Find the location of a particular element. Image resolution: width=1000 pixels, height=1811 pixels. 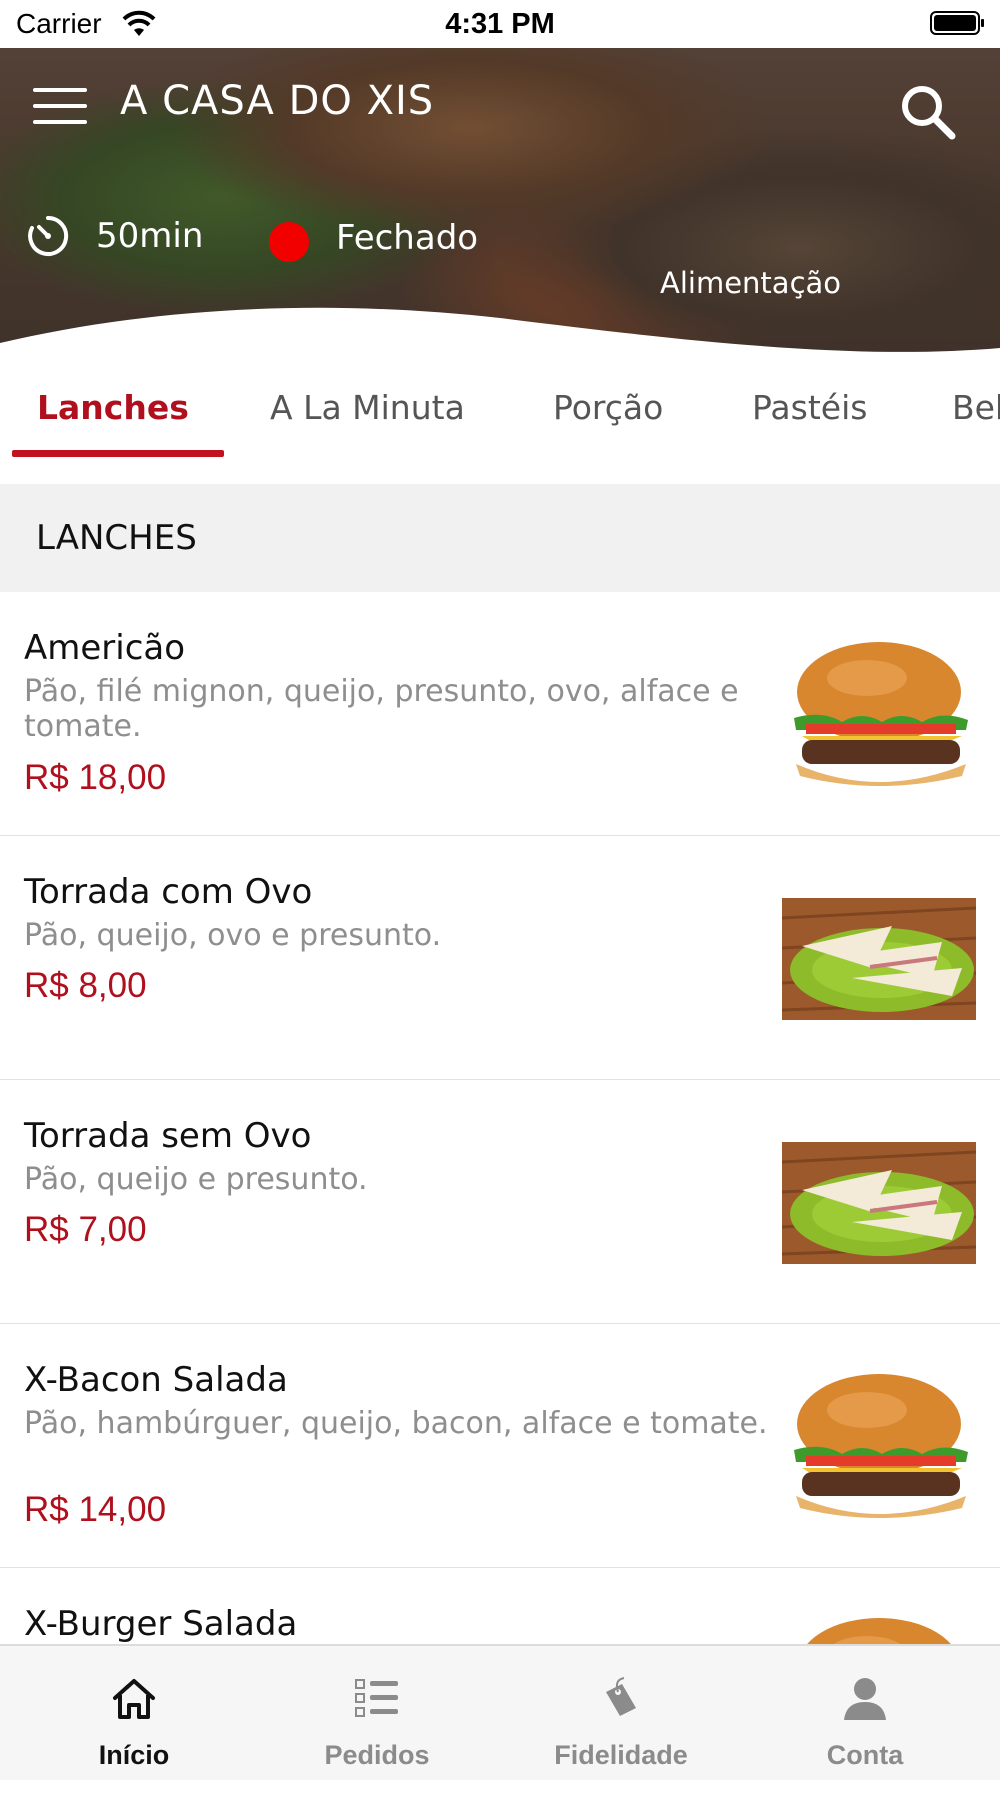

item-name: Americão is located at coordinates (105, 648).